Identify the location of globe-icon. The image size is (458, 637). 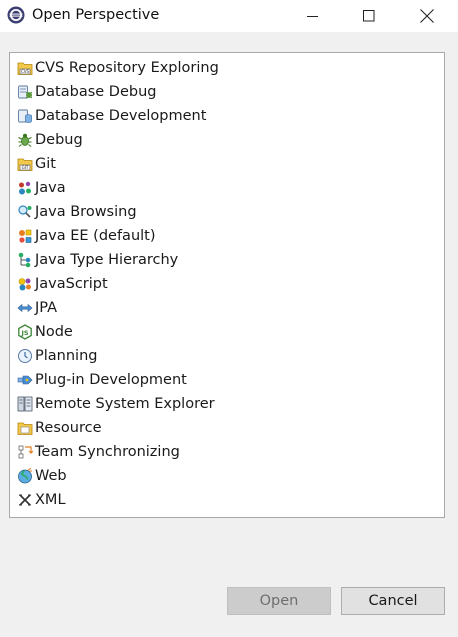
(25, 476).